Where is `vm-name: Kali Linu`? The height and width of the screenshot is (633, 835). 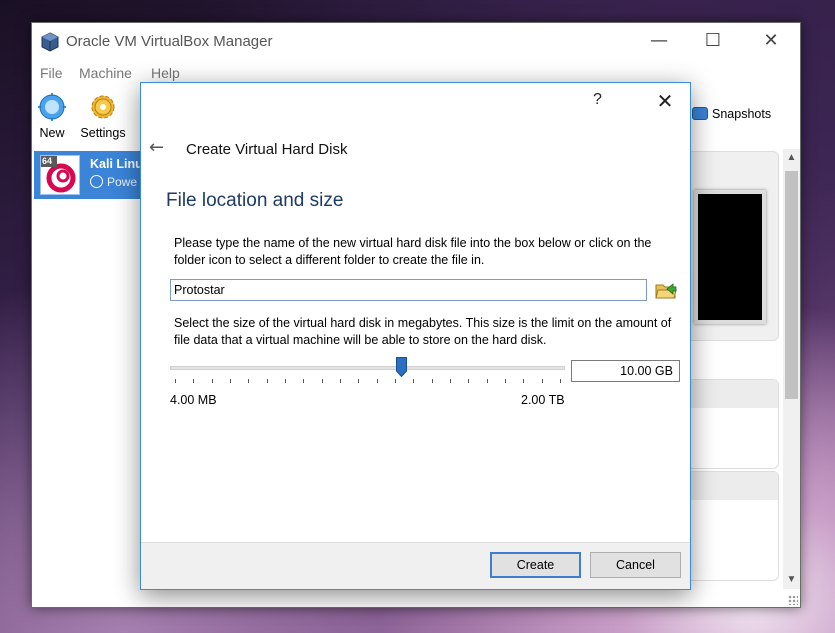 vm-name: Kali Linu is located at coordinates (116, 164).